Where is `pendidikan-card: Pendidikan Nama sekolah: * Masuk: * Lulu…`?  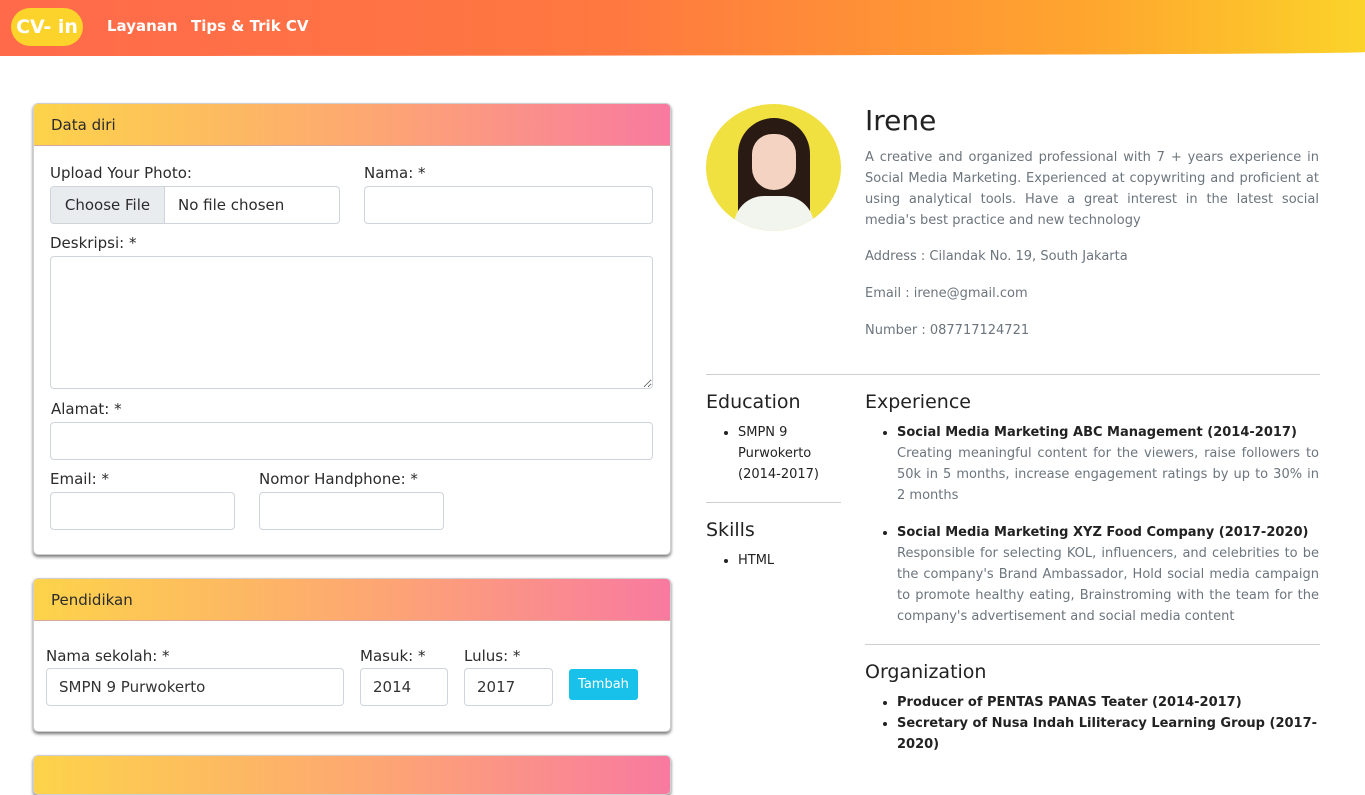 pendidikan-card: Pendidikan Nama sekolah: * Masuk: * Lulu… is located at coordinates (352, 655).